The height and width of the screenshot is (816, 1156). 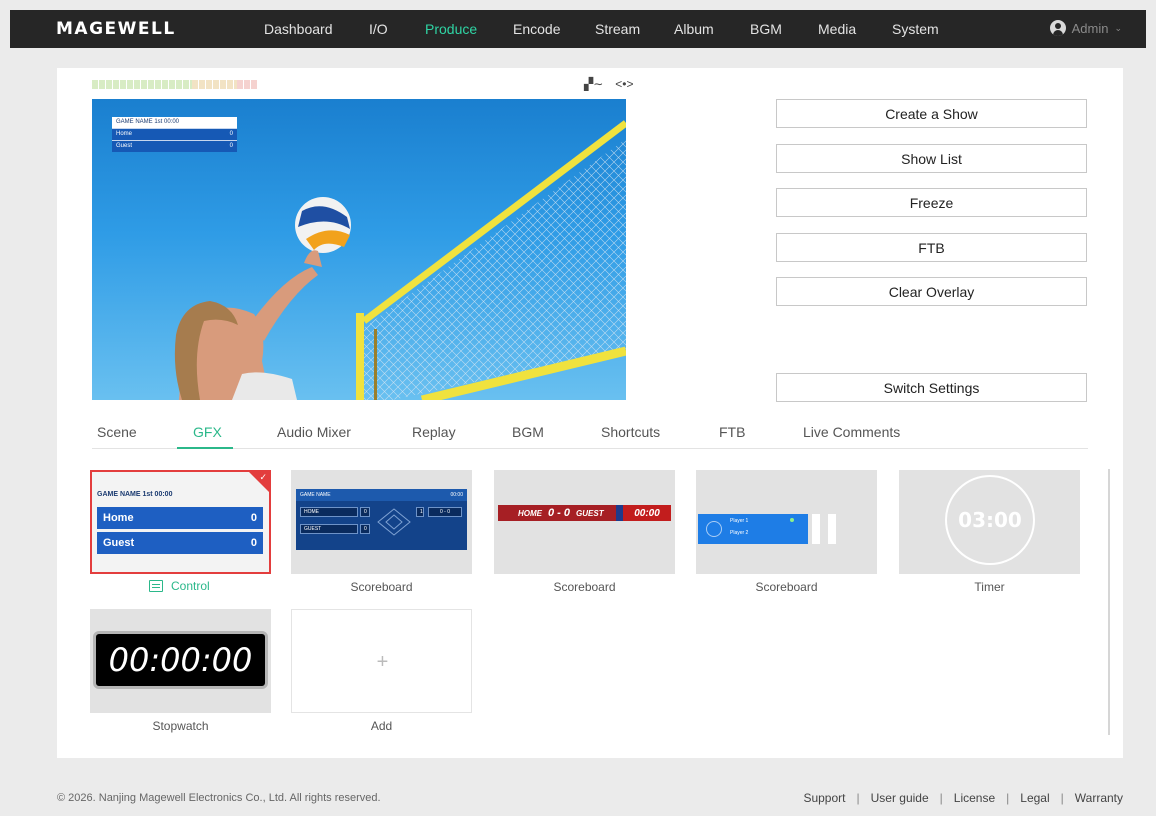 I want to click on freeze-button: Freeze, so click(x=931, y=202).